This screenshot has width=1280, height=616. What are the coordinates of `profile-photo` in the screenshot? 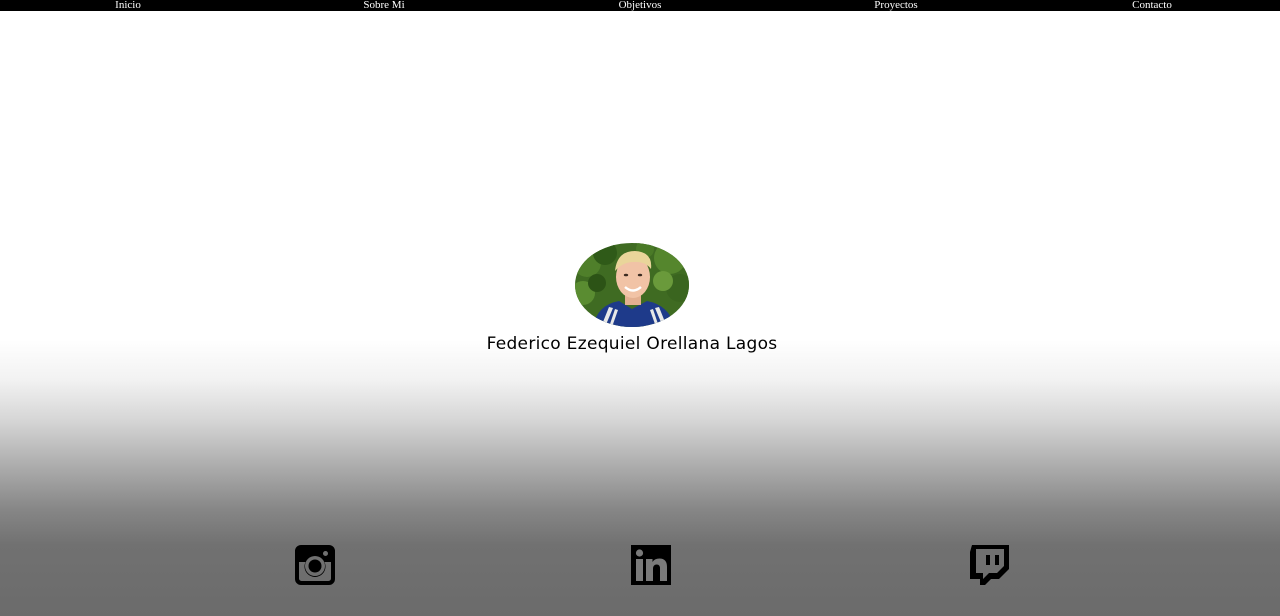 It's located at (632, 285).